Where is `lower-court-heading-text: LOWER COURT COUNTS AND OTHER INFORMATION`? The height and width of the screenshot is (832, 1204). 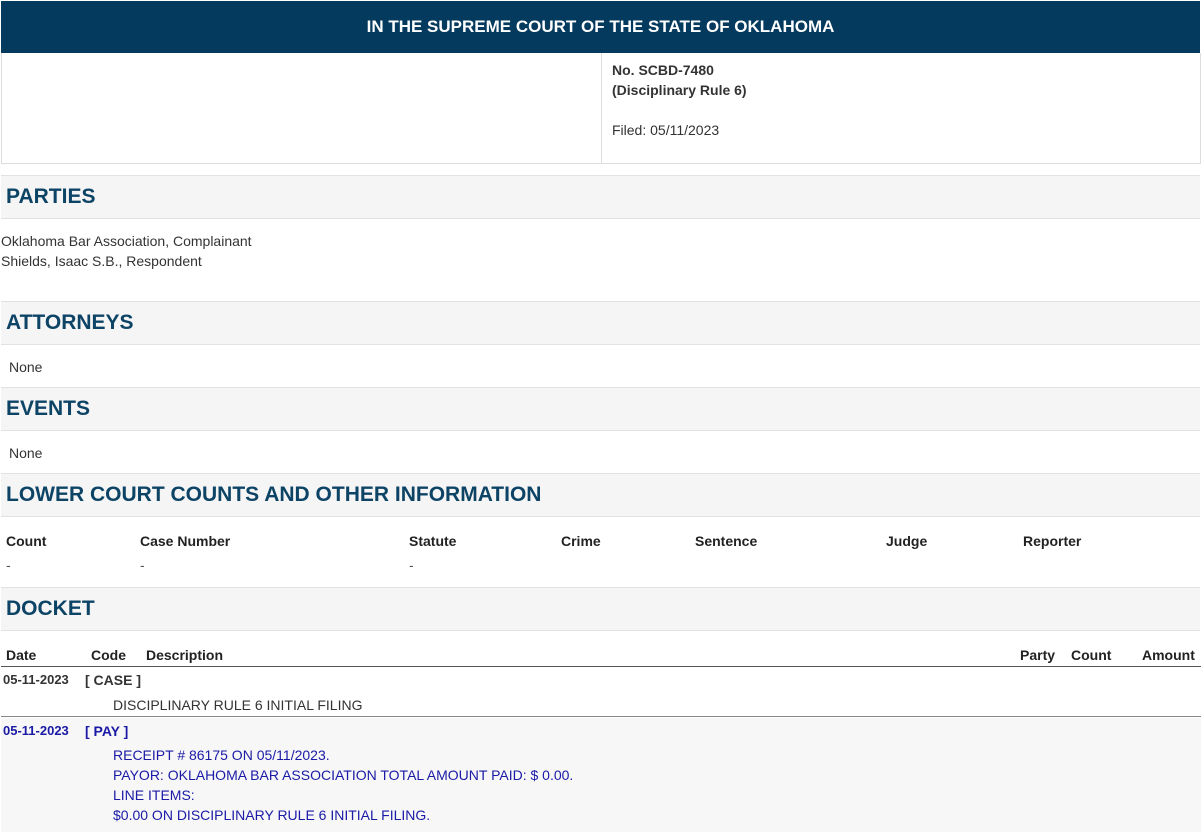
lower-court-heading-text: LOWER COURT COUNTS AND OTHER INFORMATION is located at coordinates (274, 494).